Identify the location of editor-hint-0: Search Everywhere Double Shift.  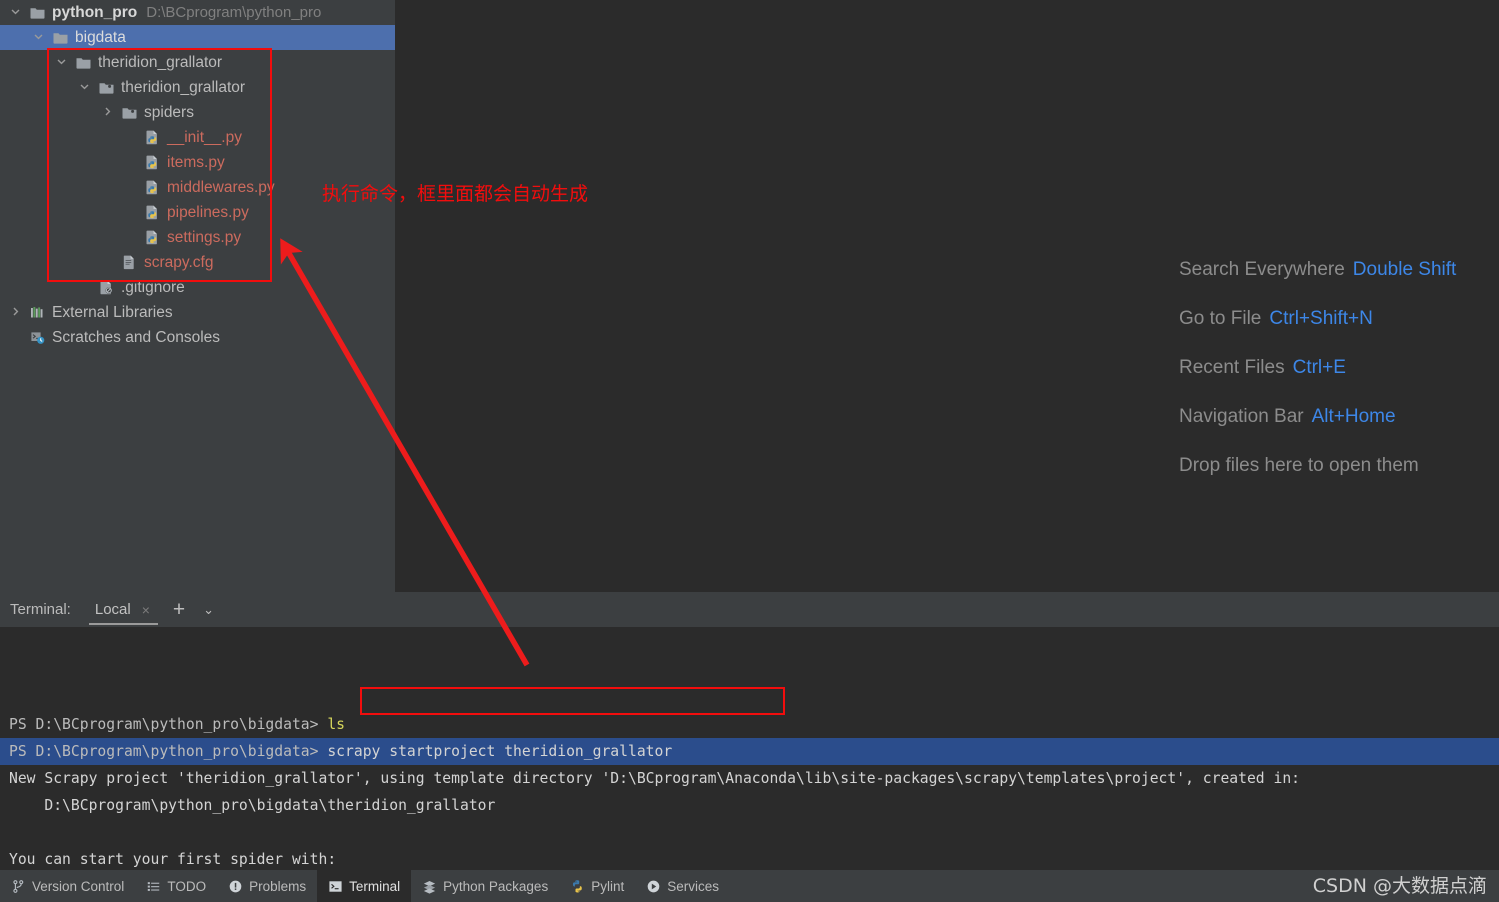
(1339, 279).